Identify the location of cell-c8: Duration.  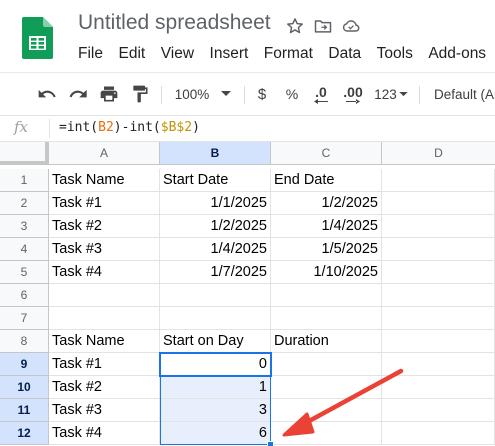
(326, 341).